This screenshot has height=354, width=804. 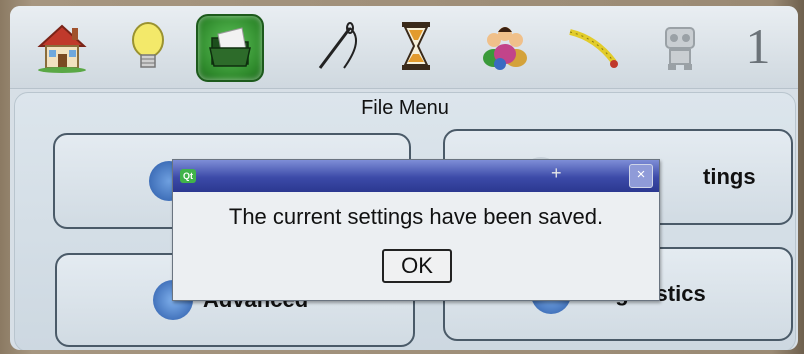 I want to click on home-icon, so click(x=62, y=48).